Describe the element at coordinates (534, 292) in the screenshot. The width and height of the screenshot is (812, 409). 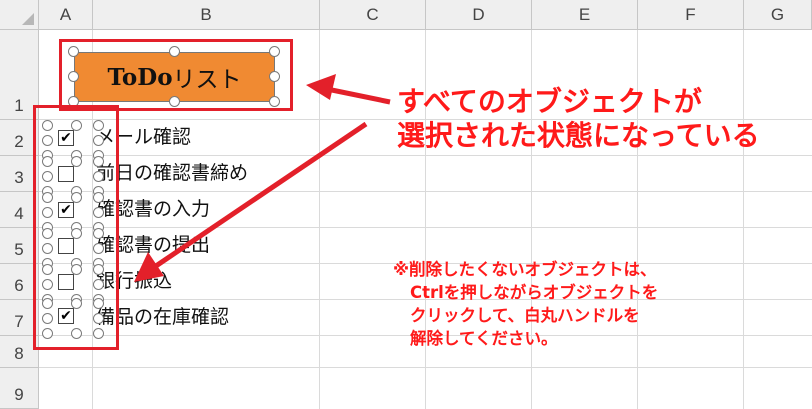
I see `note-line-2: Ctrlを押しながらオブジェクトを` at that location.